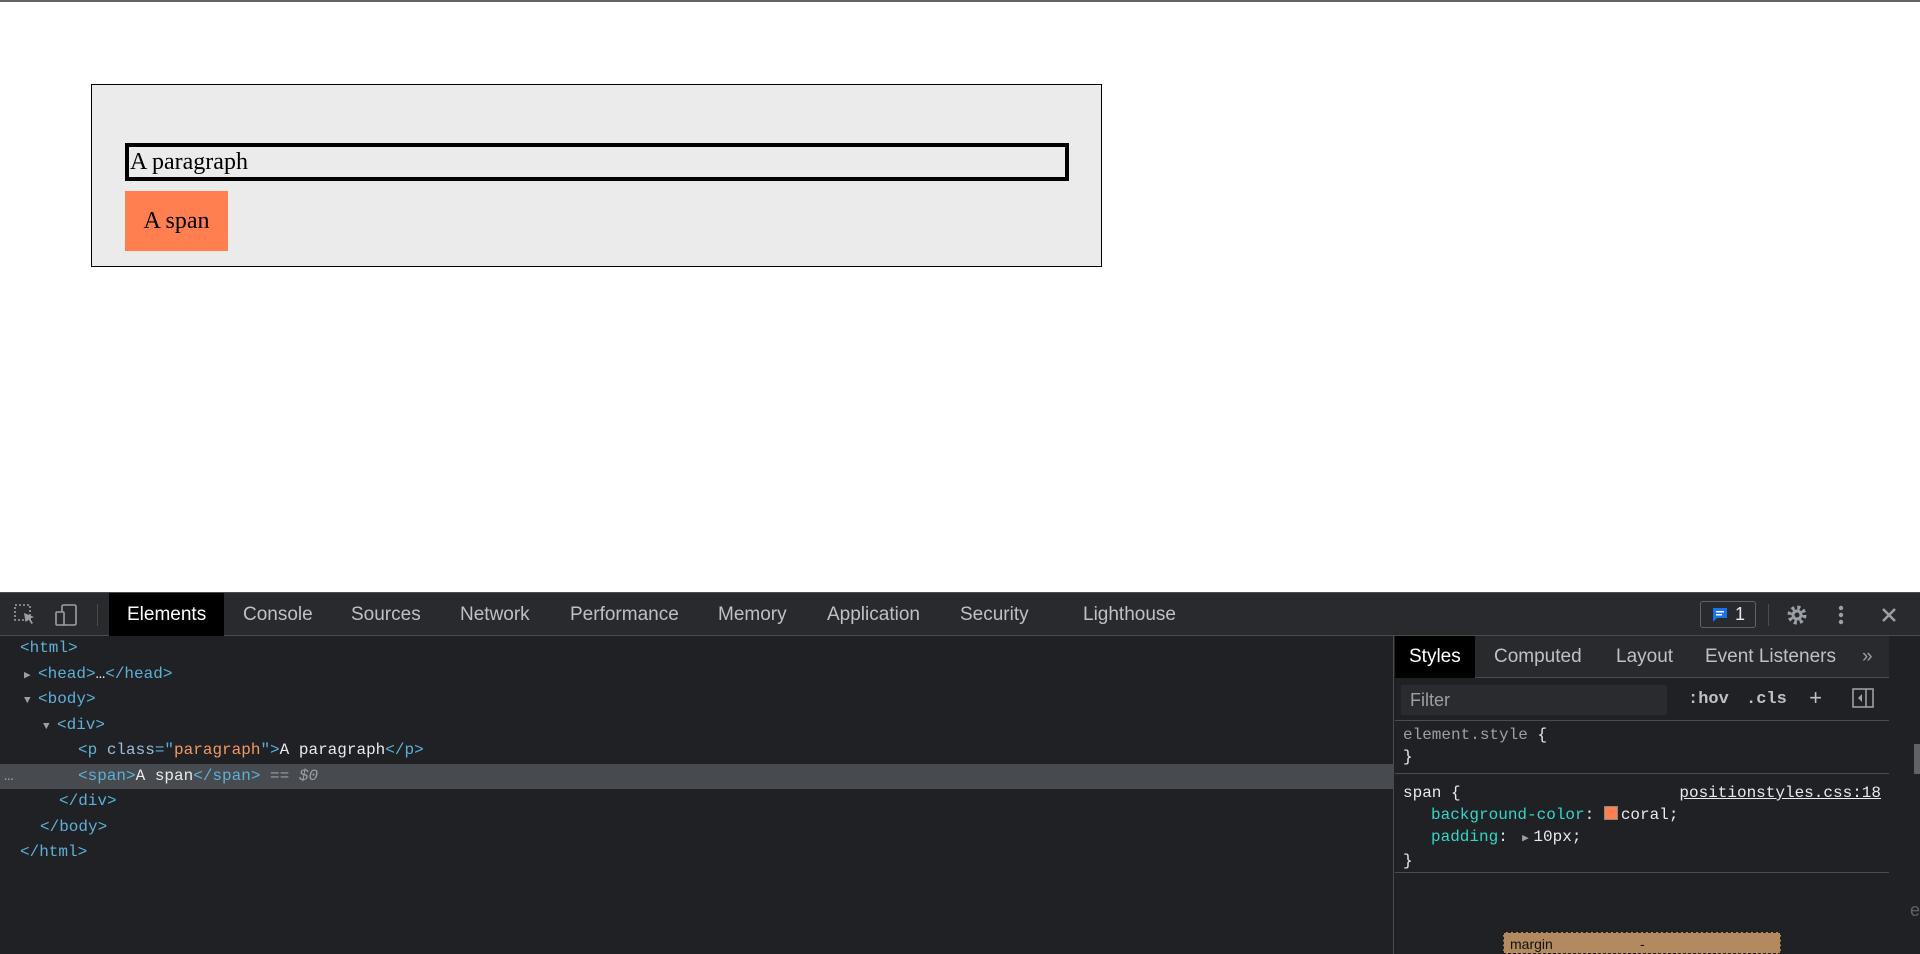 This screenshot has width=1920, height=954. What do you see at coordinates (139, 673) in the screenshot?
I see `dom-tag: </head>` at bounding box center [139, 673].